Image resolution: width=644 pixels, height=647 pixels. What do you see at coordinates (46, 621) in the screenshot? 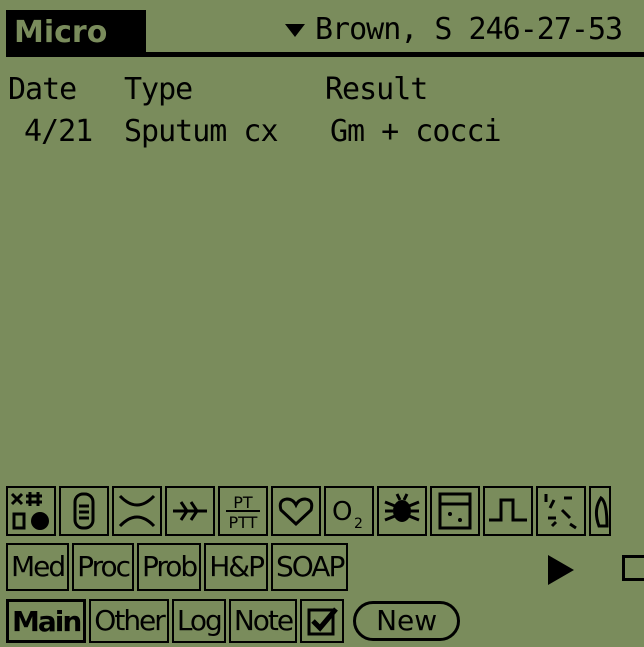
I see `tab-main: Main` at bounding box center [46, 621].